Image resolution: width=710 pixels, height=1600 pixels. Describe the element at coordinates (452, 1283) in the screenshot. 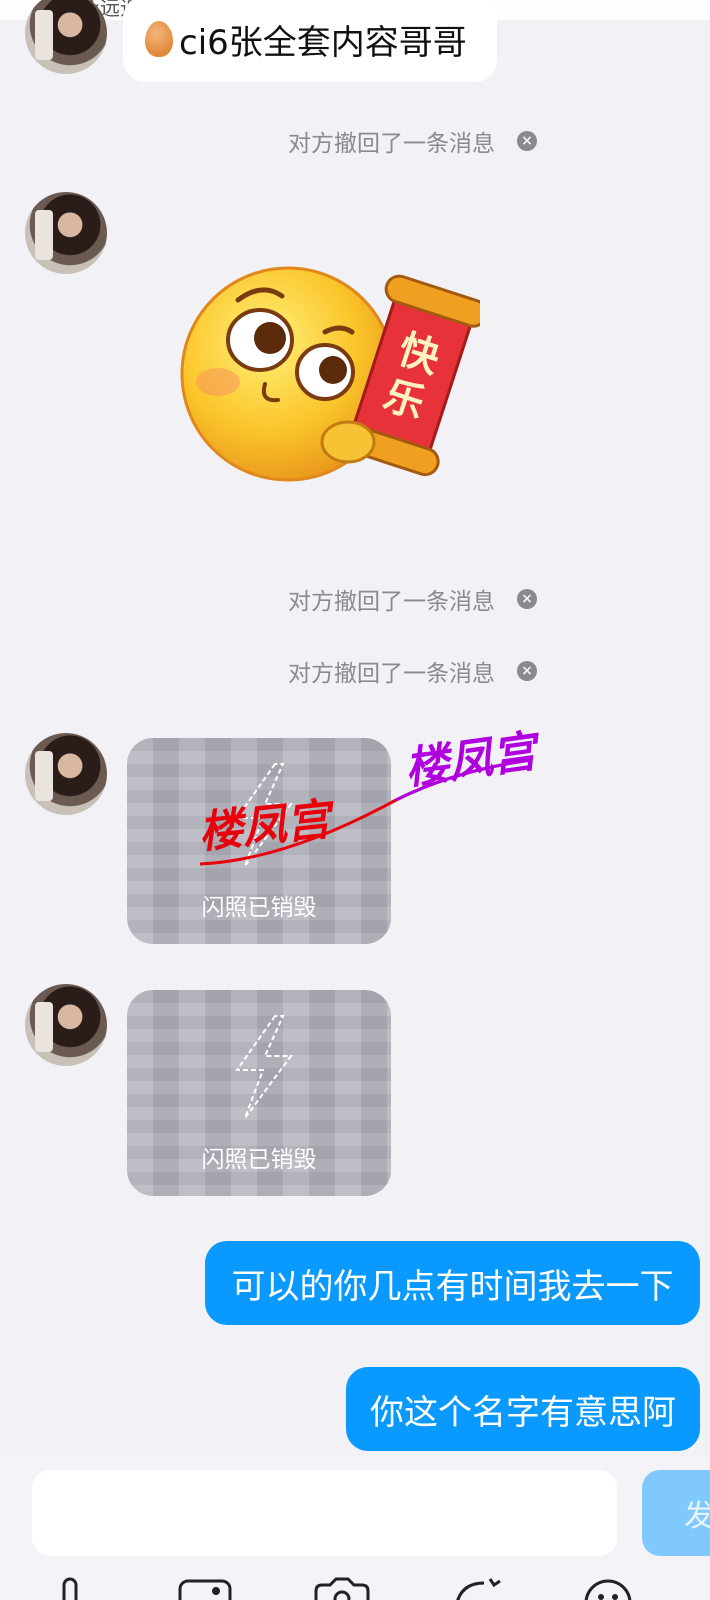

I see `outgoing-message: 可以的你几点有时间我去一下` at that location.